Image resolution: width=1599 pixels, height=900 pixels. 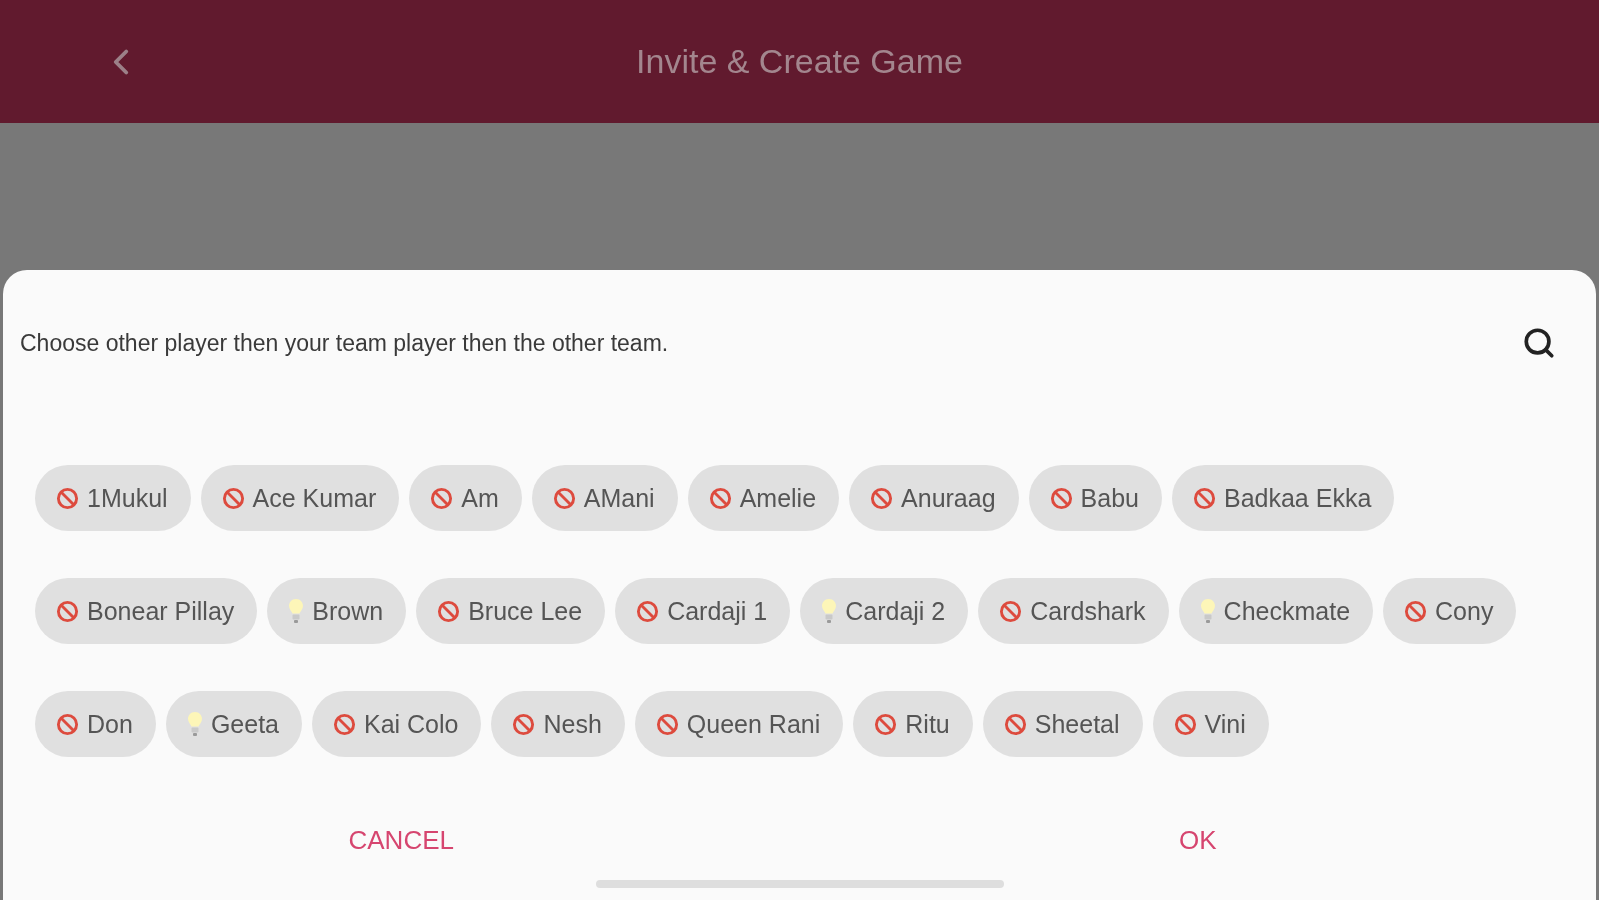 I want to click on player-chip: Anuraag, so click(x=934, y=498).